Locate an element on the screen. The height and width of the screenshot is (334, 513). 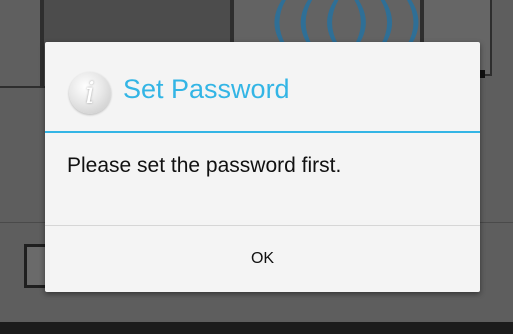
background-tile is located at coordinates (21, 44).